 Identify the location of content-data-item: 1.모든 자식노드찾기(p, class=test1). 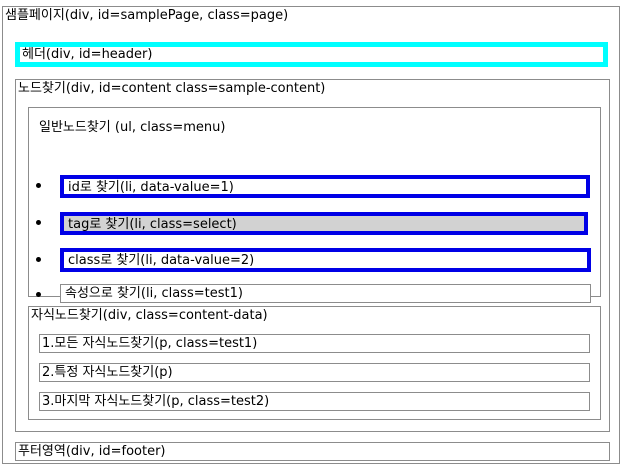
(314, 343).